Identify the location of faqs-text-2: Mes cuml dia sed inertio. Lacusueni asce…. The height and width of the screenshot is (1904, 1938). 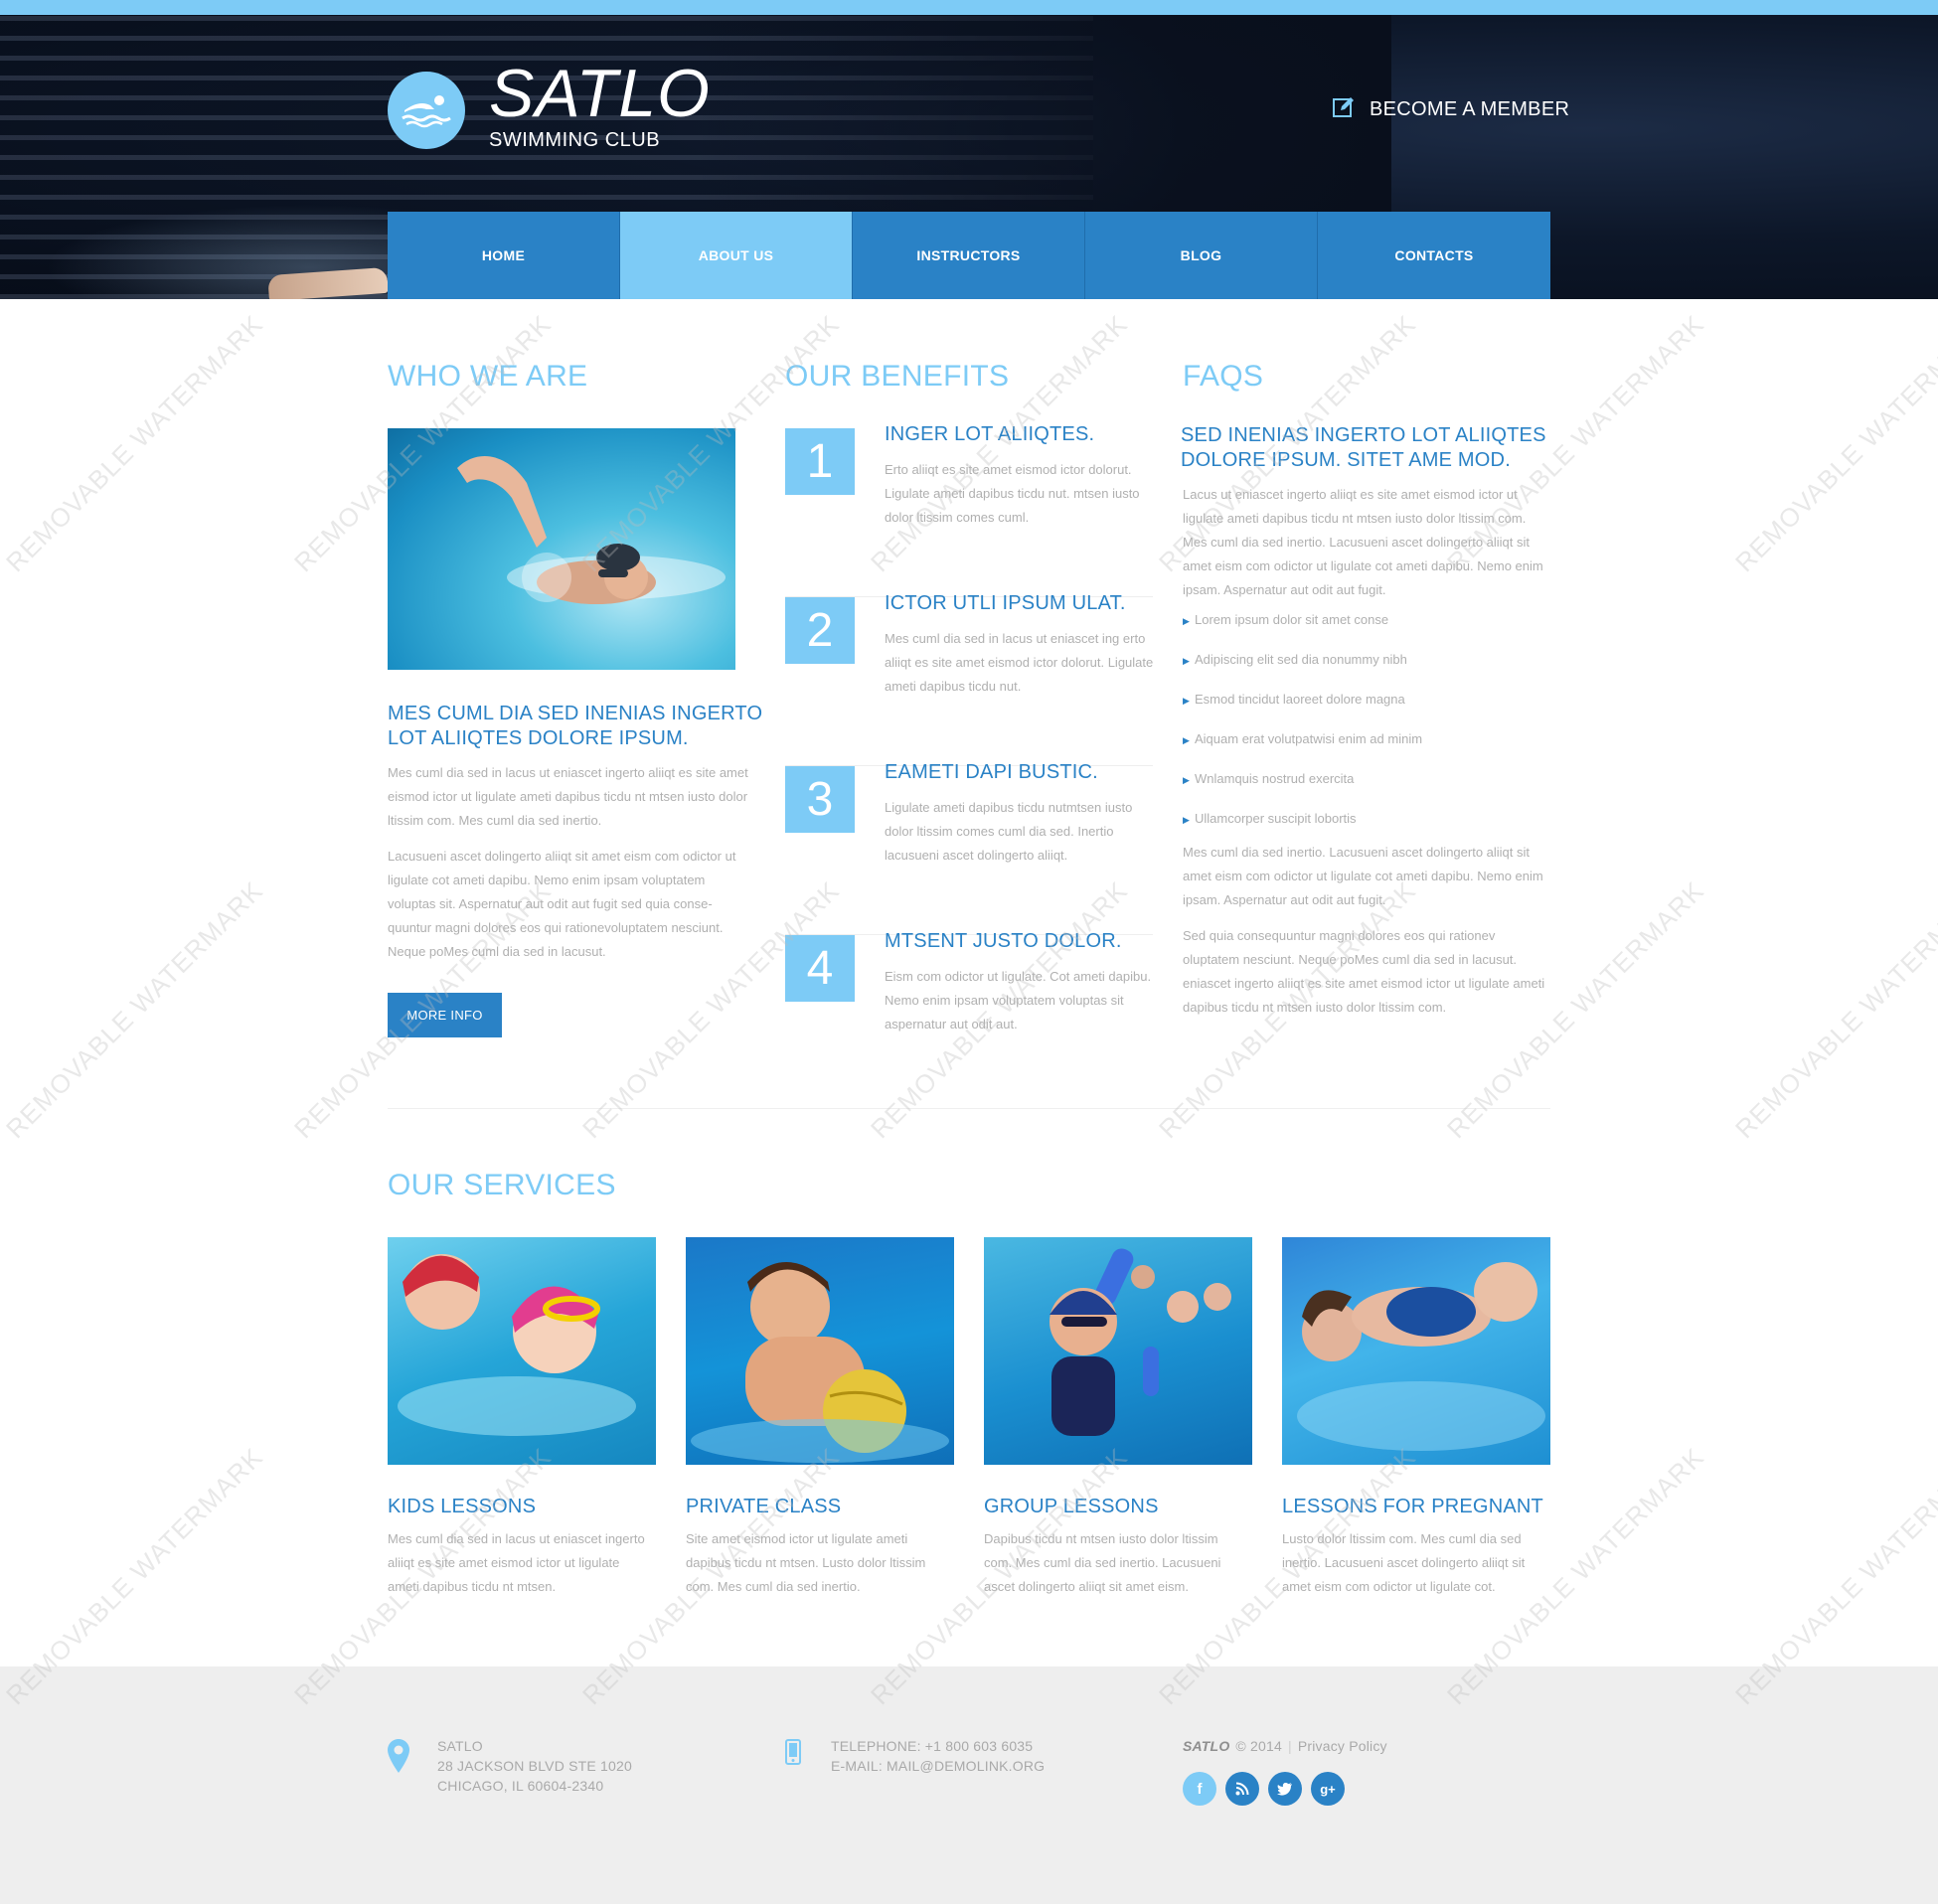
(1363, 876).